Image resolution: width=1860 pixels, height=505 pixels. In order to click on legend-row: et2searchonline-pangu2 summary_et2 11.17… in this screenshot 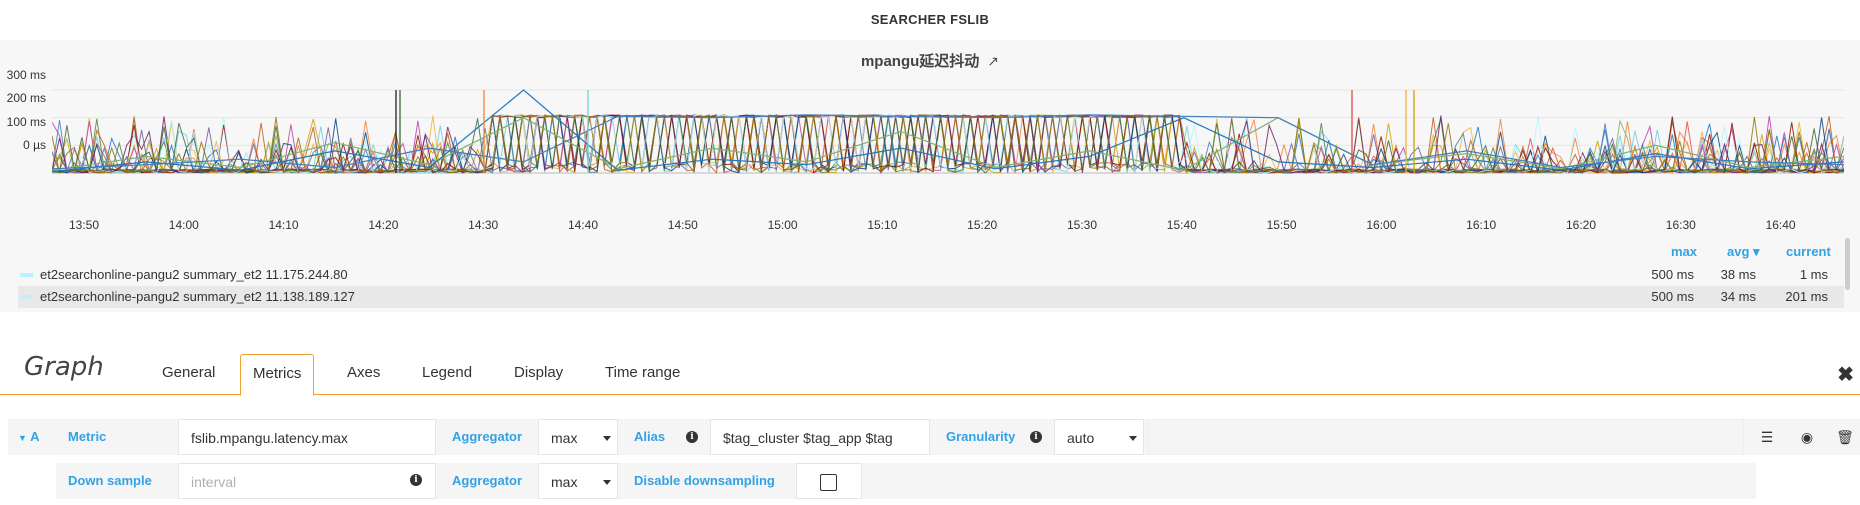, I will do `click(931, 275)`.